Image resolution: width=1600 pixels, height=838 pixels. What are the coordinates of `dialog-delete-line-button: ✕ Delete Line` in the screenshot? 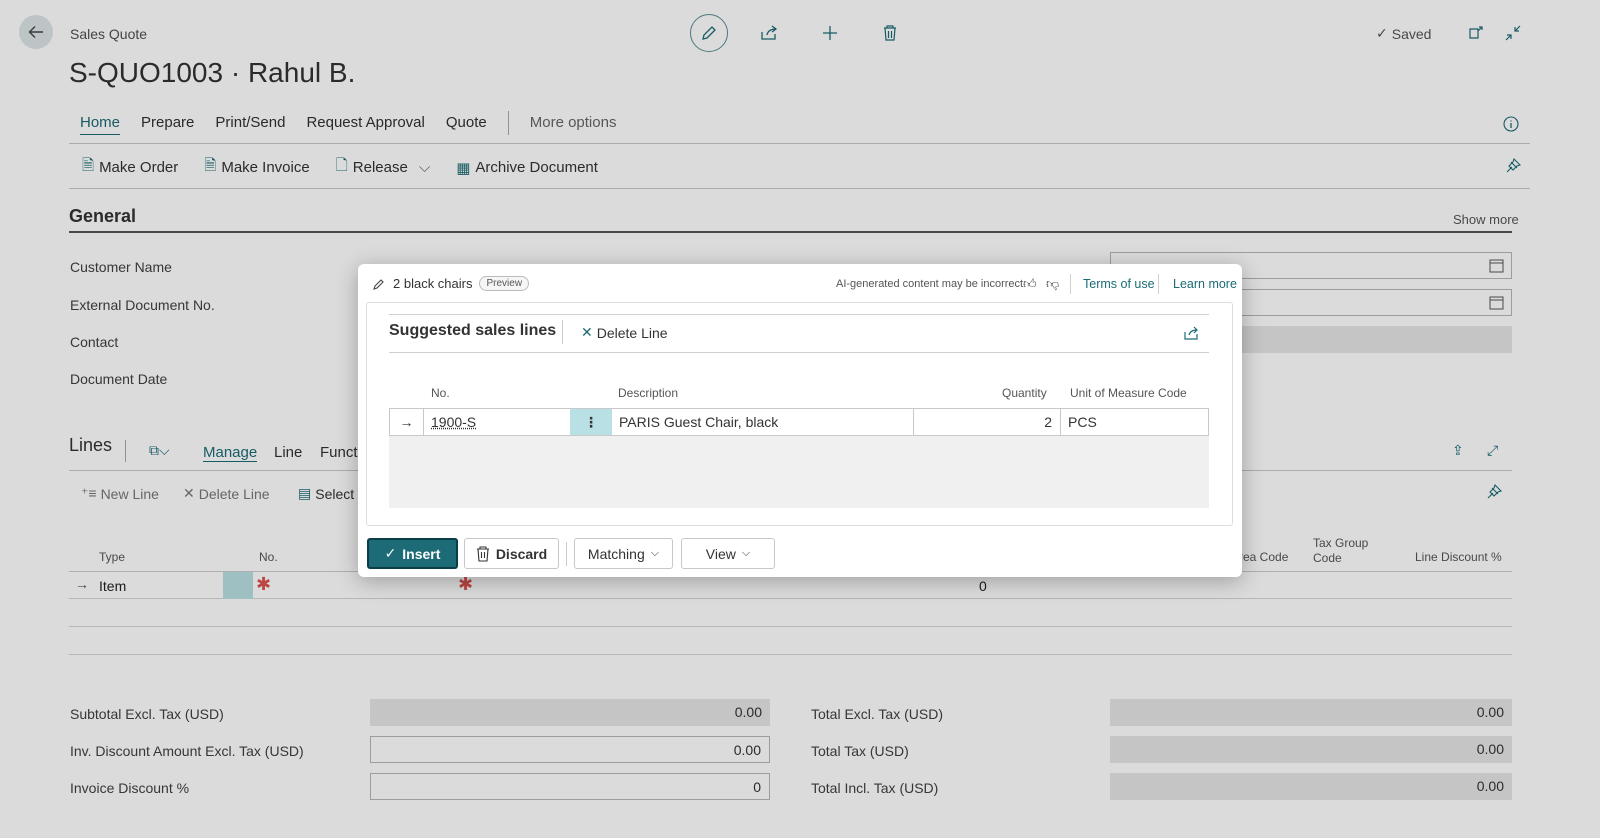 It's located at (624, 332).